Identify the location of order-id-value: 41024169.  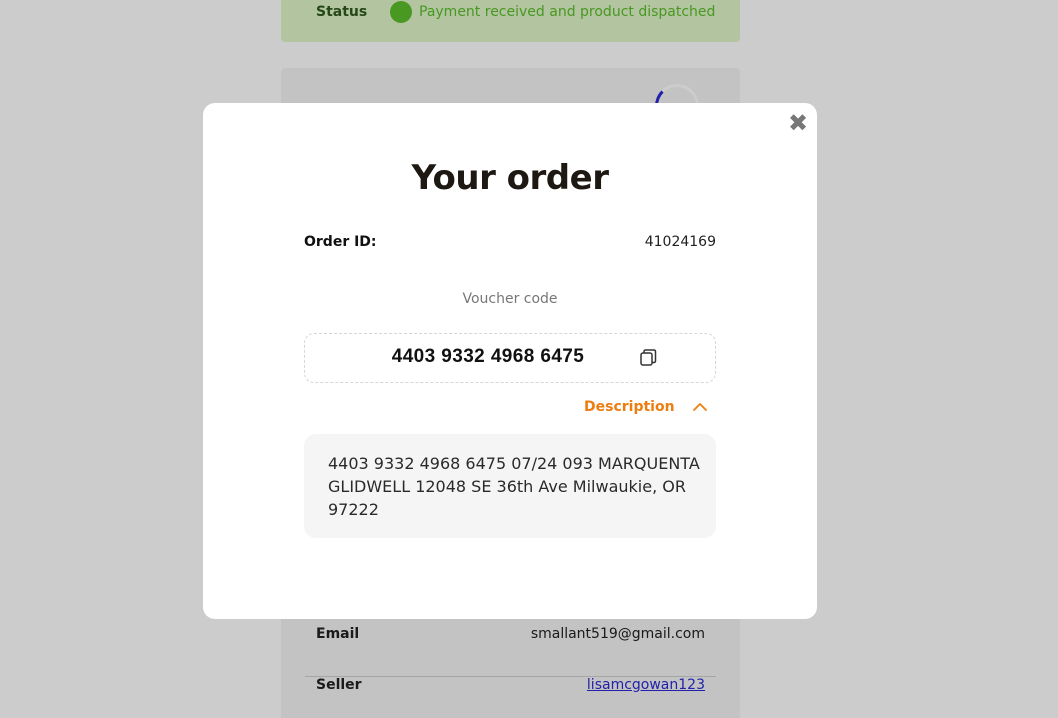
(680, 242).